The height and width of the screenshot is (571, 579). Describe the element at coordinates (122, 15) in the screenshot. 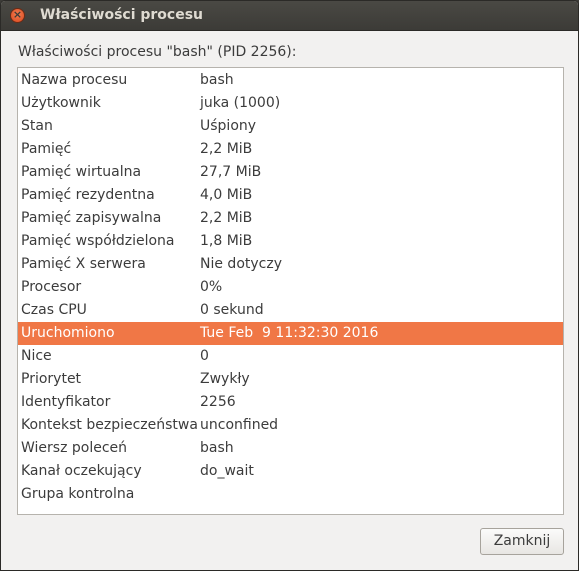

I see `window-title: Właściwości procesu` at that location.